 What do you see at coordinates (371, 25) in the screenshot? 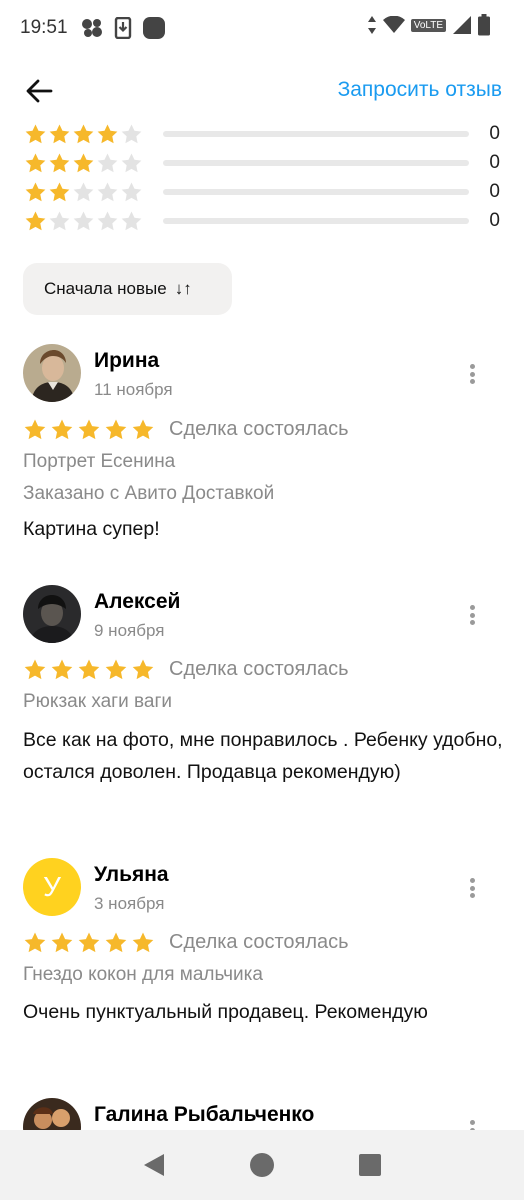
I see `data-transfer-icon` at bounding box center [371, 25].